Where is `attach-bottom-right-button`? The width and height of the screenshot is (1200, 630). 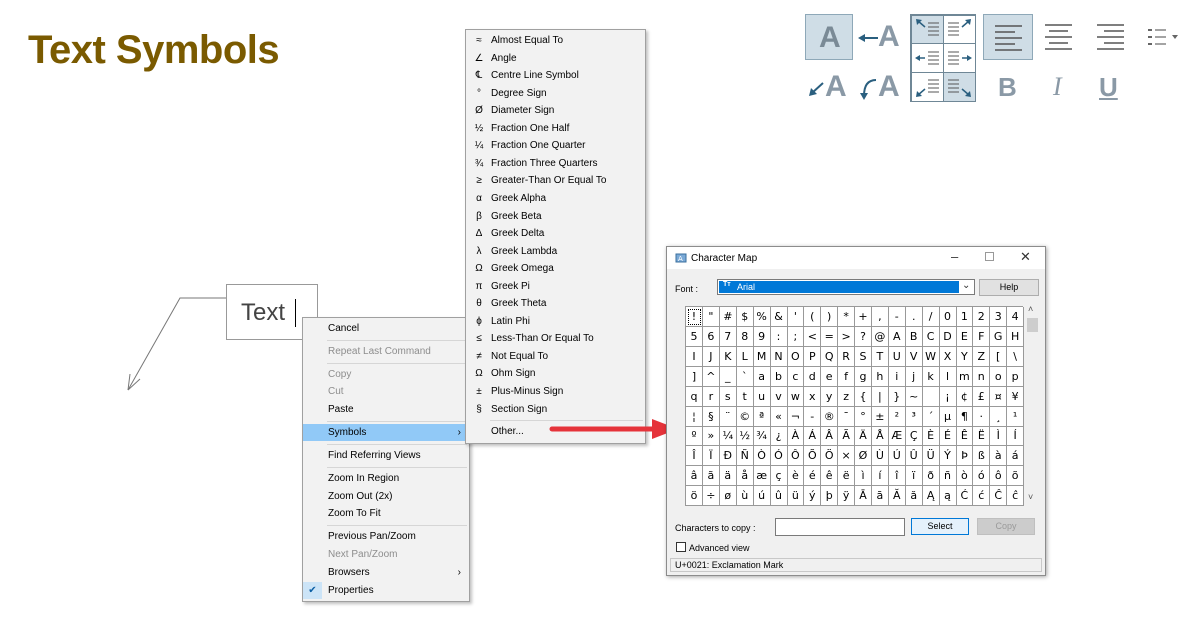
attach-bottom-right-button is located at coordinates (959, 87).